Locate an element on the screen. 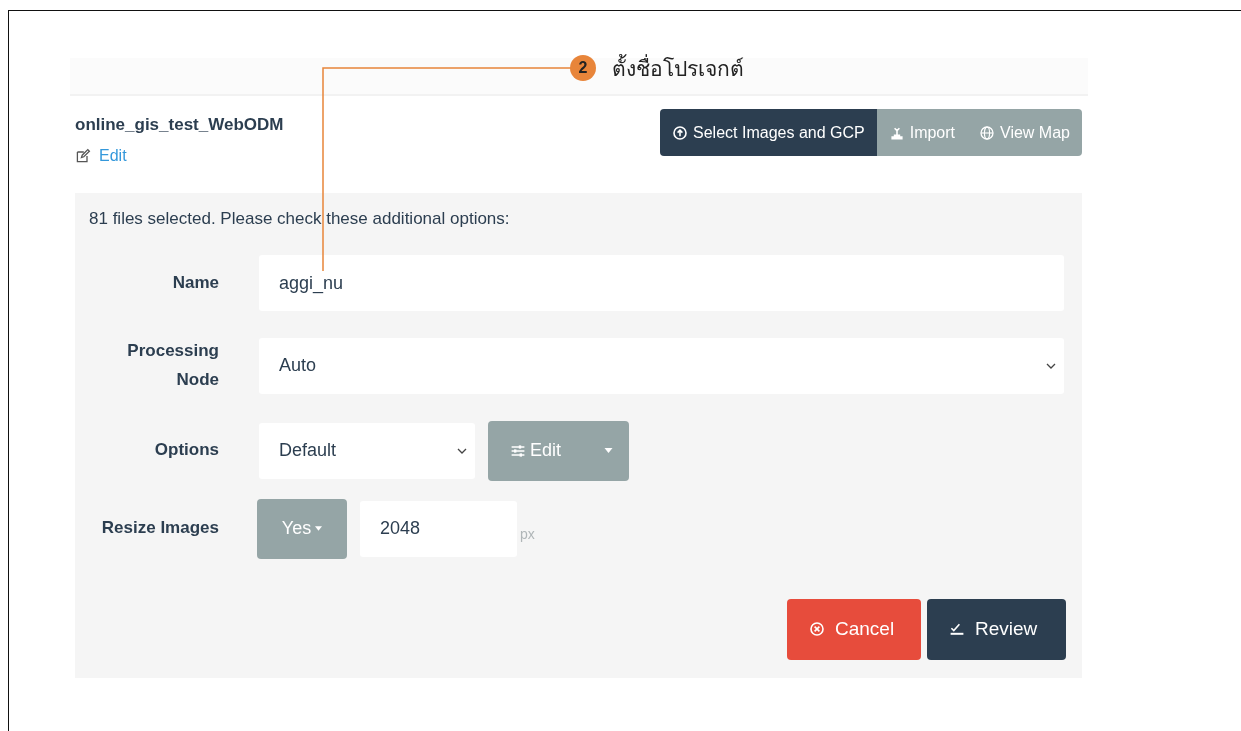 The image size is (1241, 731). upload-icon is located at coordinates (680, 132).